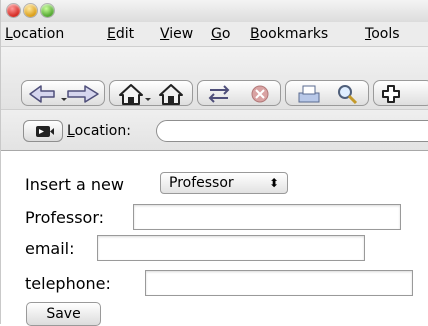 This screenshot has width=428, height=326. I want to click on back-forward-group, so click(63, 93).